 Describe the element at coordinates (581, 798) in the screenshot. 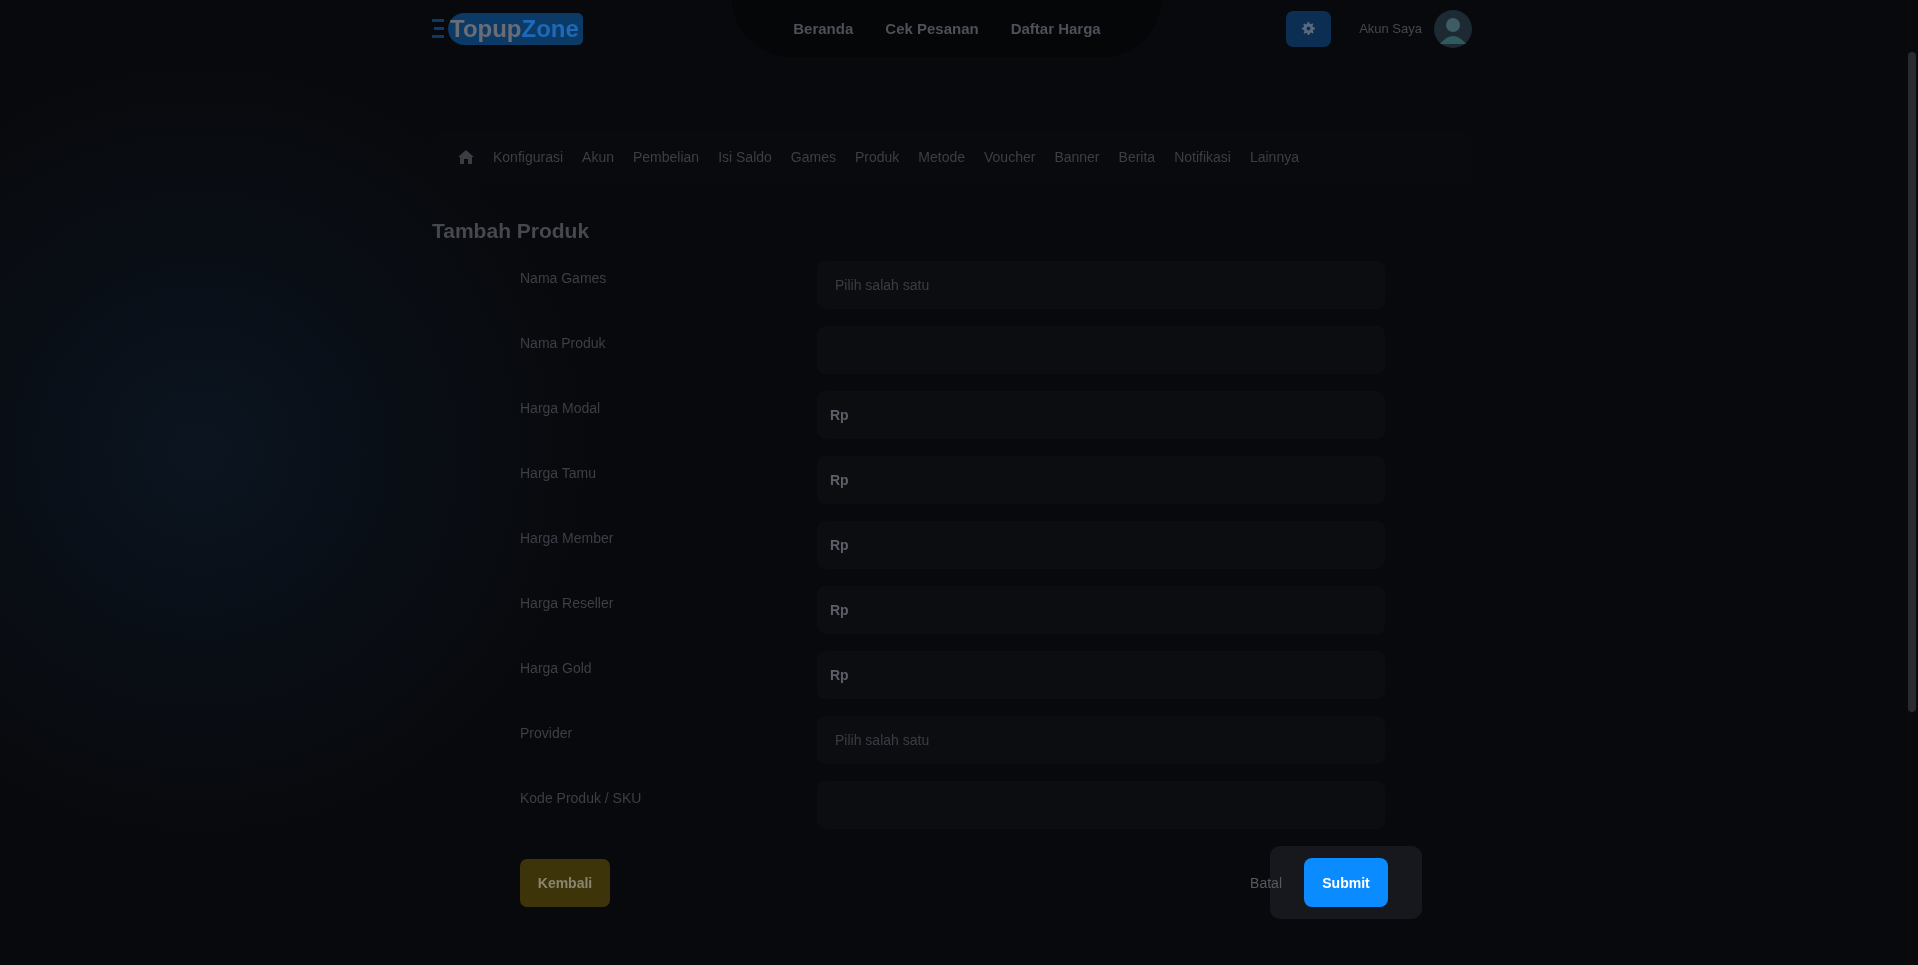

I see `field-label: Kode Produk / SKU` at that location.